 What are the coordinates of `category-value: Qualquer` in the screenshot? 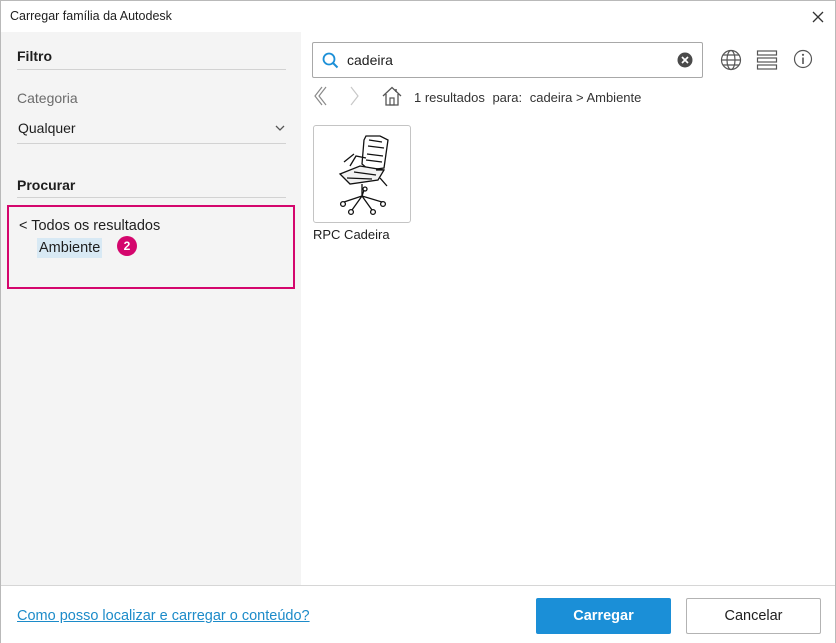 It's located at (47, 128).